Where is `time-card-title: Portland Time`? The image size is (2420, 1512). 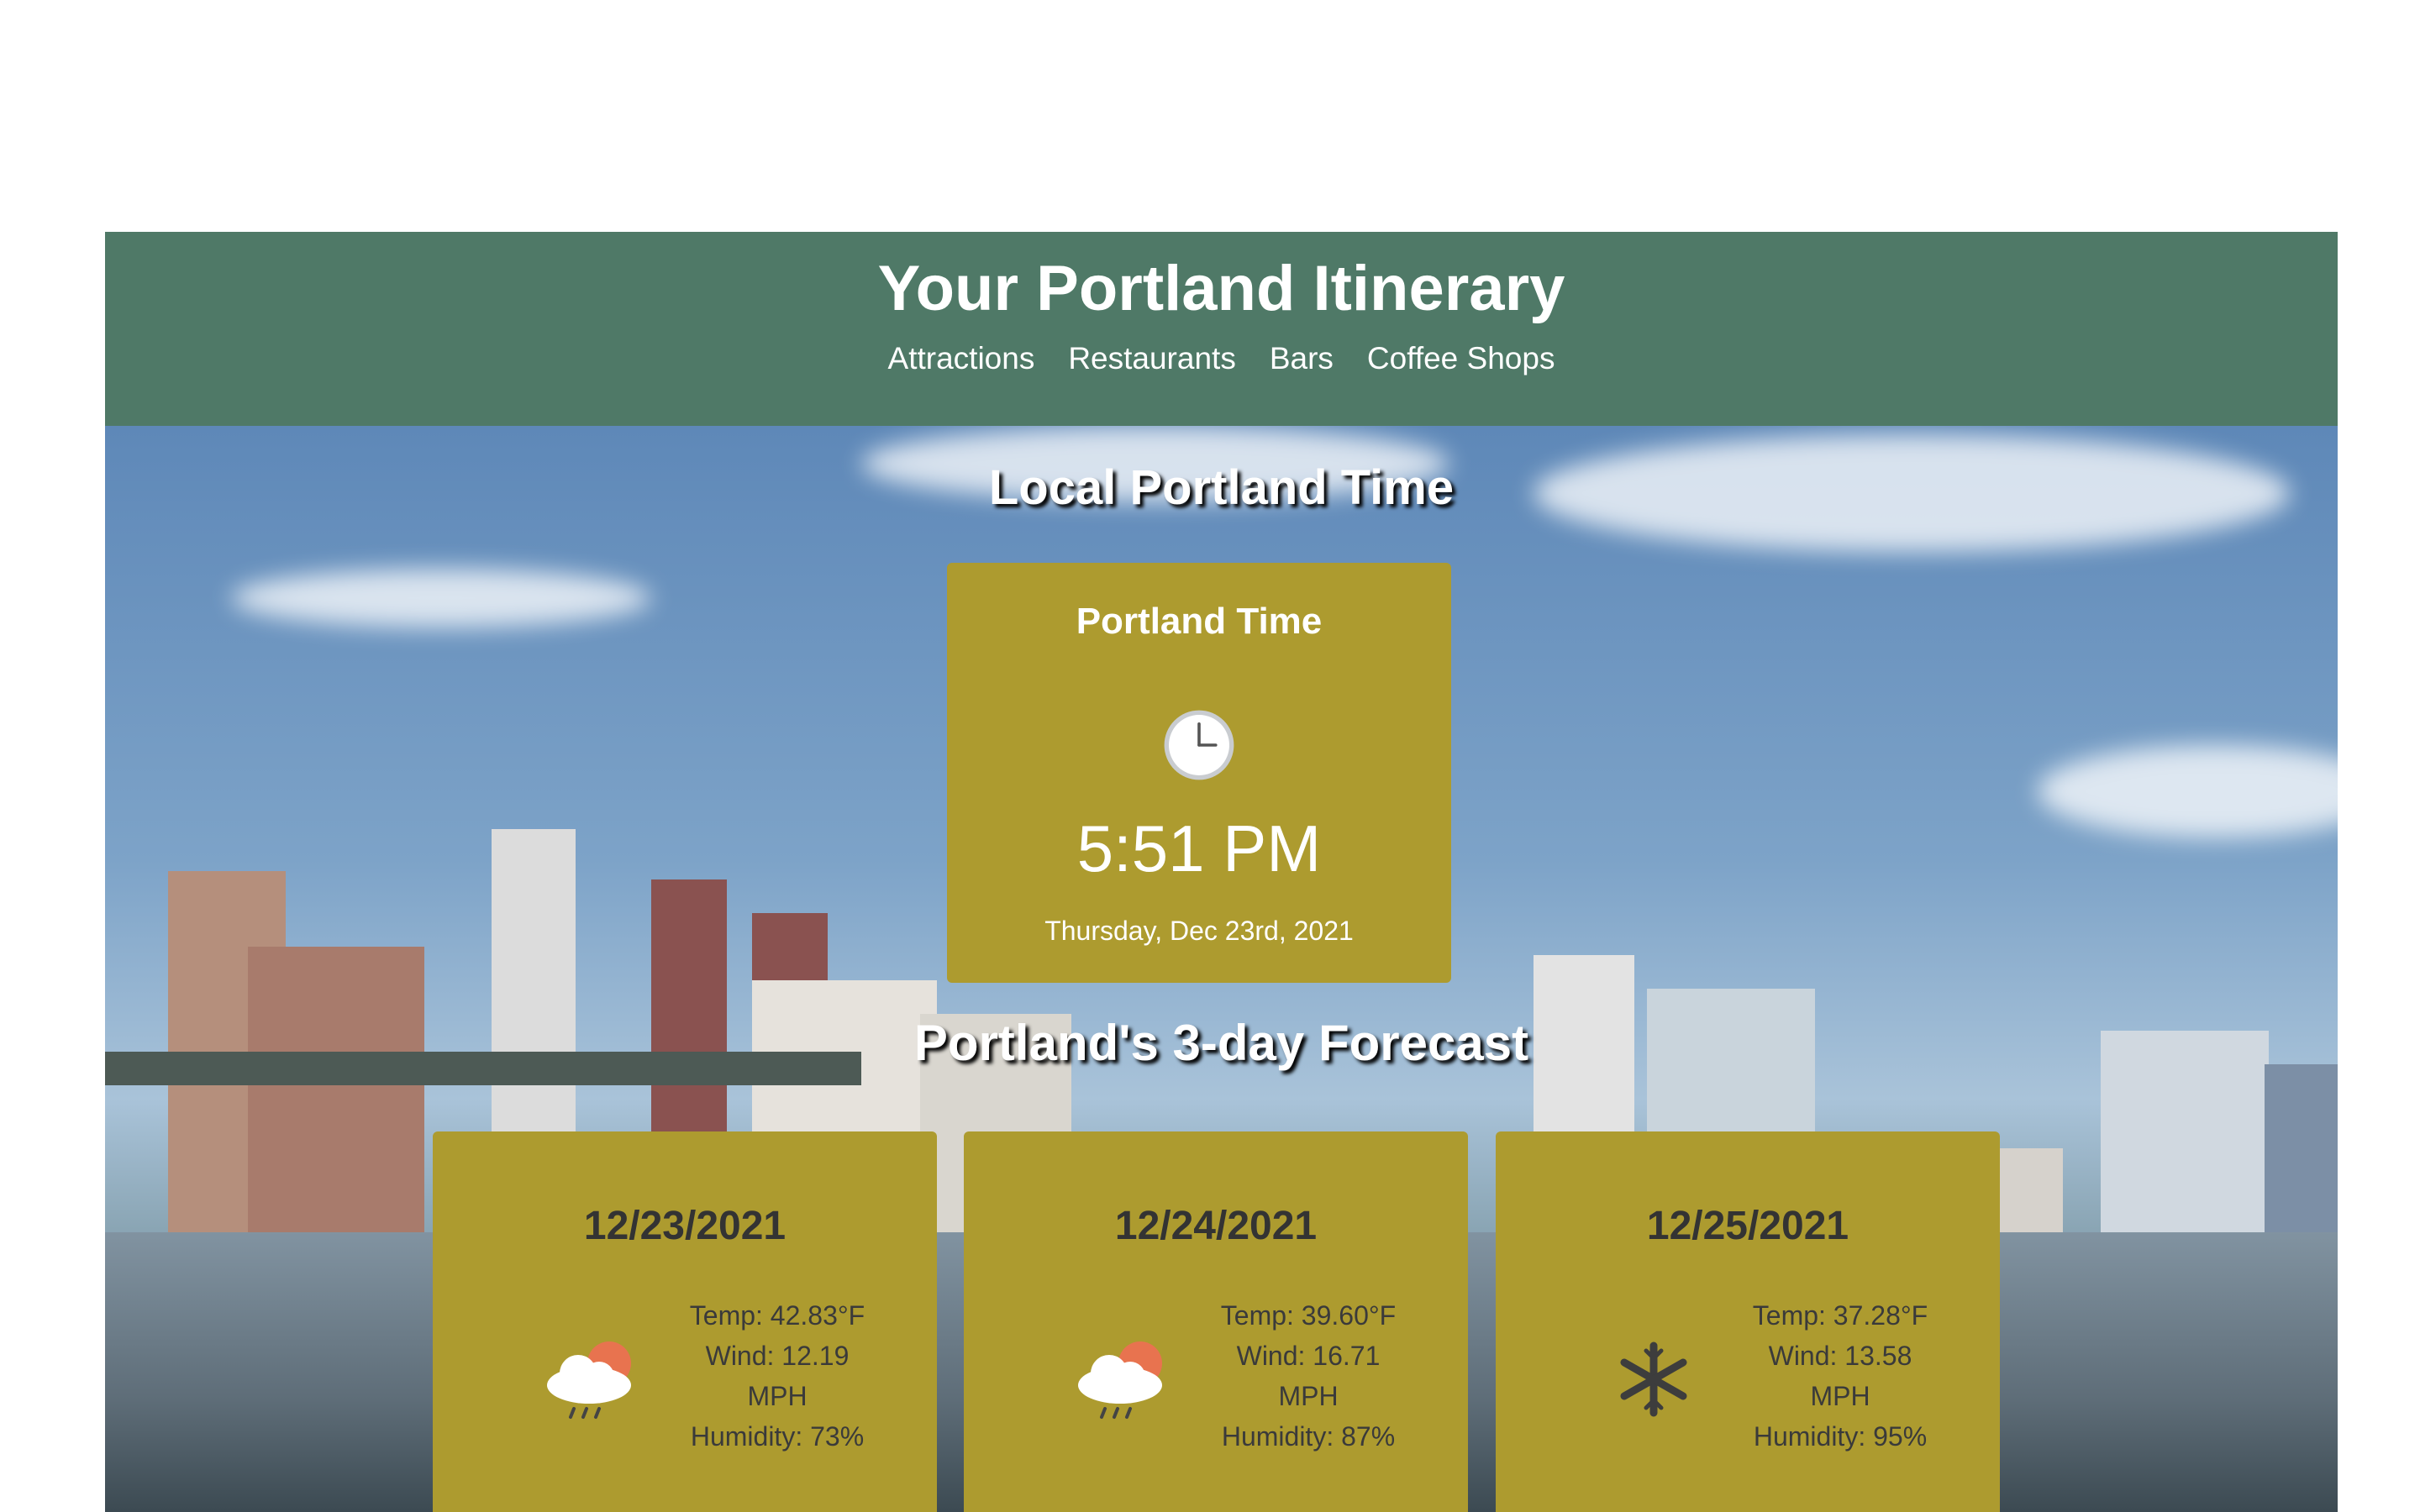 time-card-title: Portland Time is located at coordinates (1199, 621).